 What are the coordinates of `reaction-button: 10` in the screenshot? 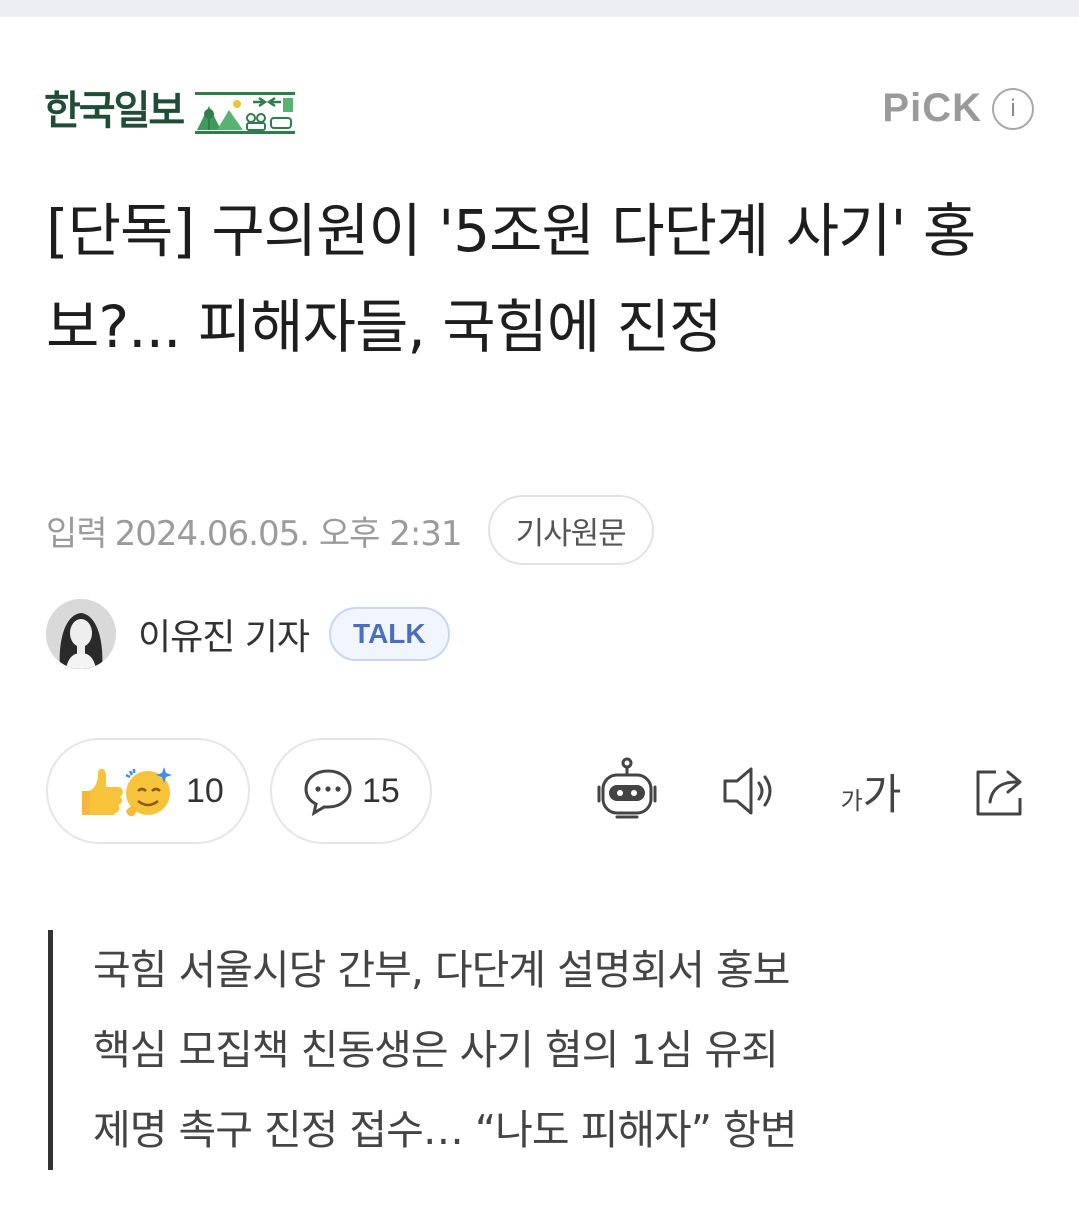 It's located at (148, 791).